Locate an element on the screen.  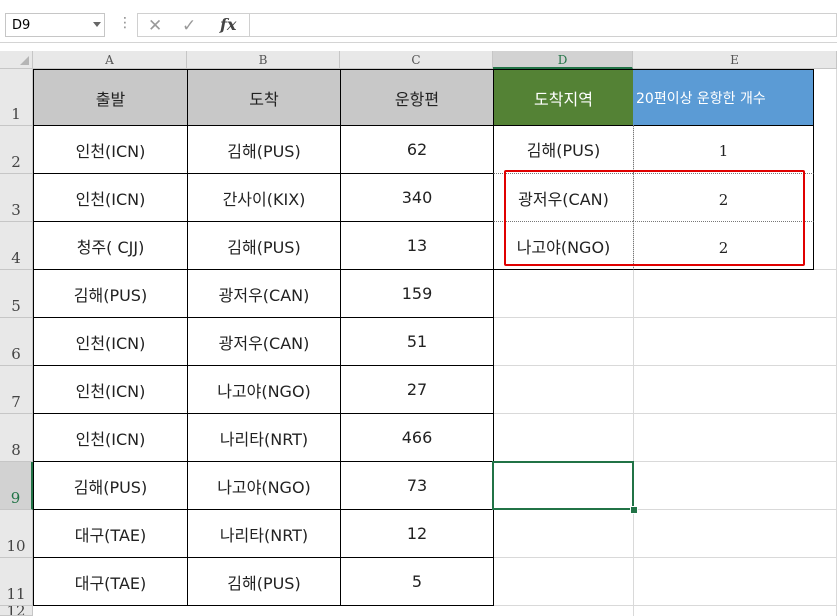
row-header-2: 2 is located at coordinates (16, 150).